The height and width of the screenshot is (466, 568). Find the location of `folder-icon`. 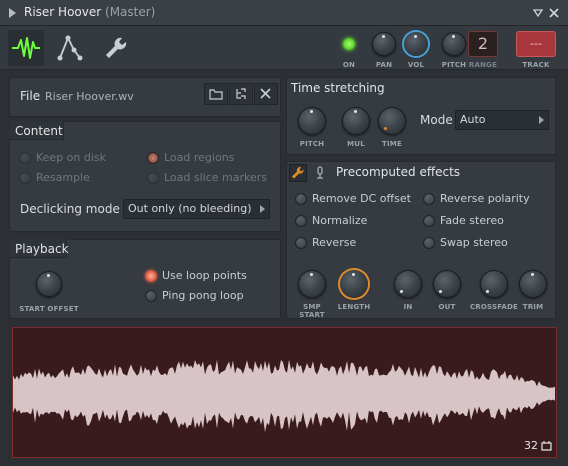

folder-icon is located at coordinates (216, 94).